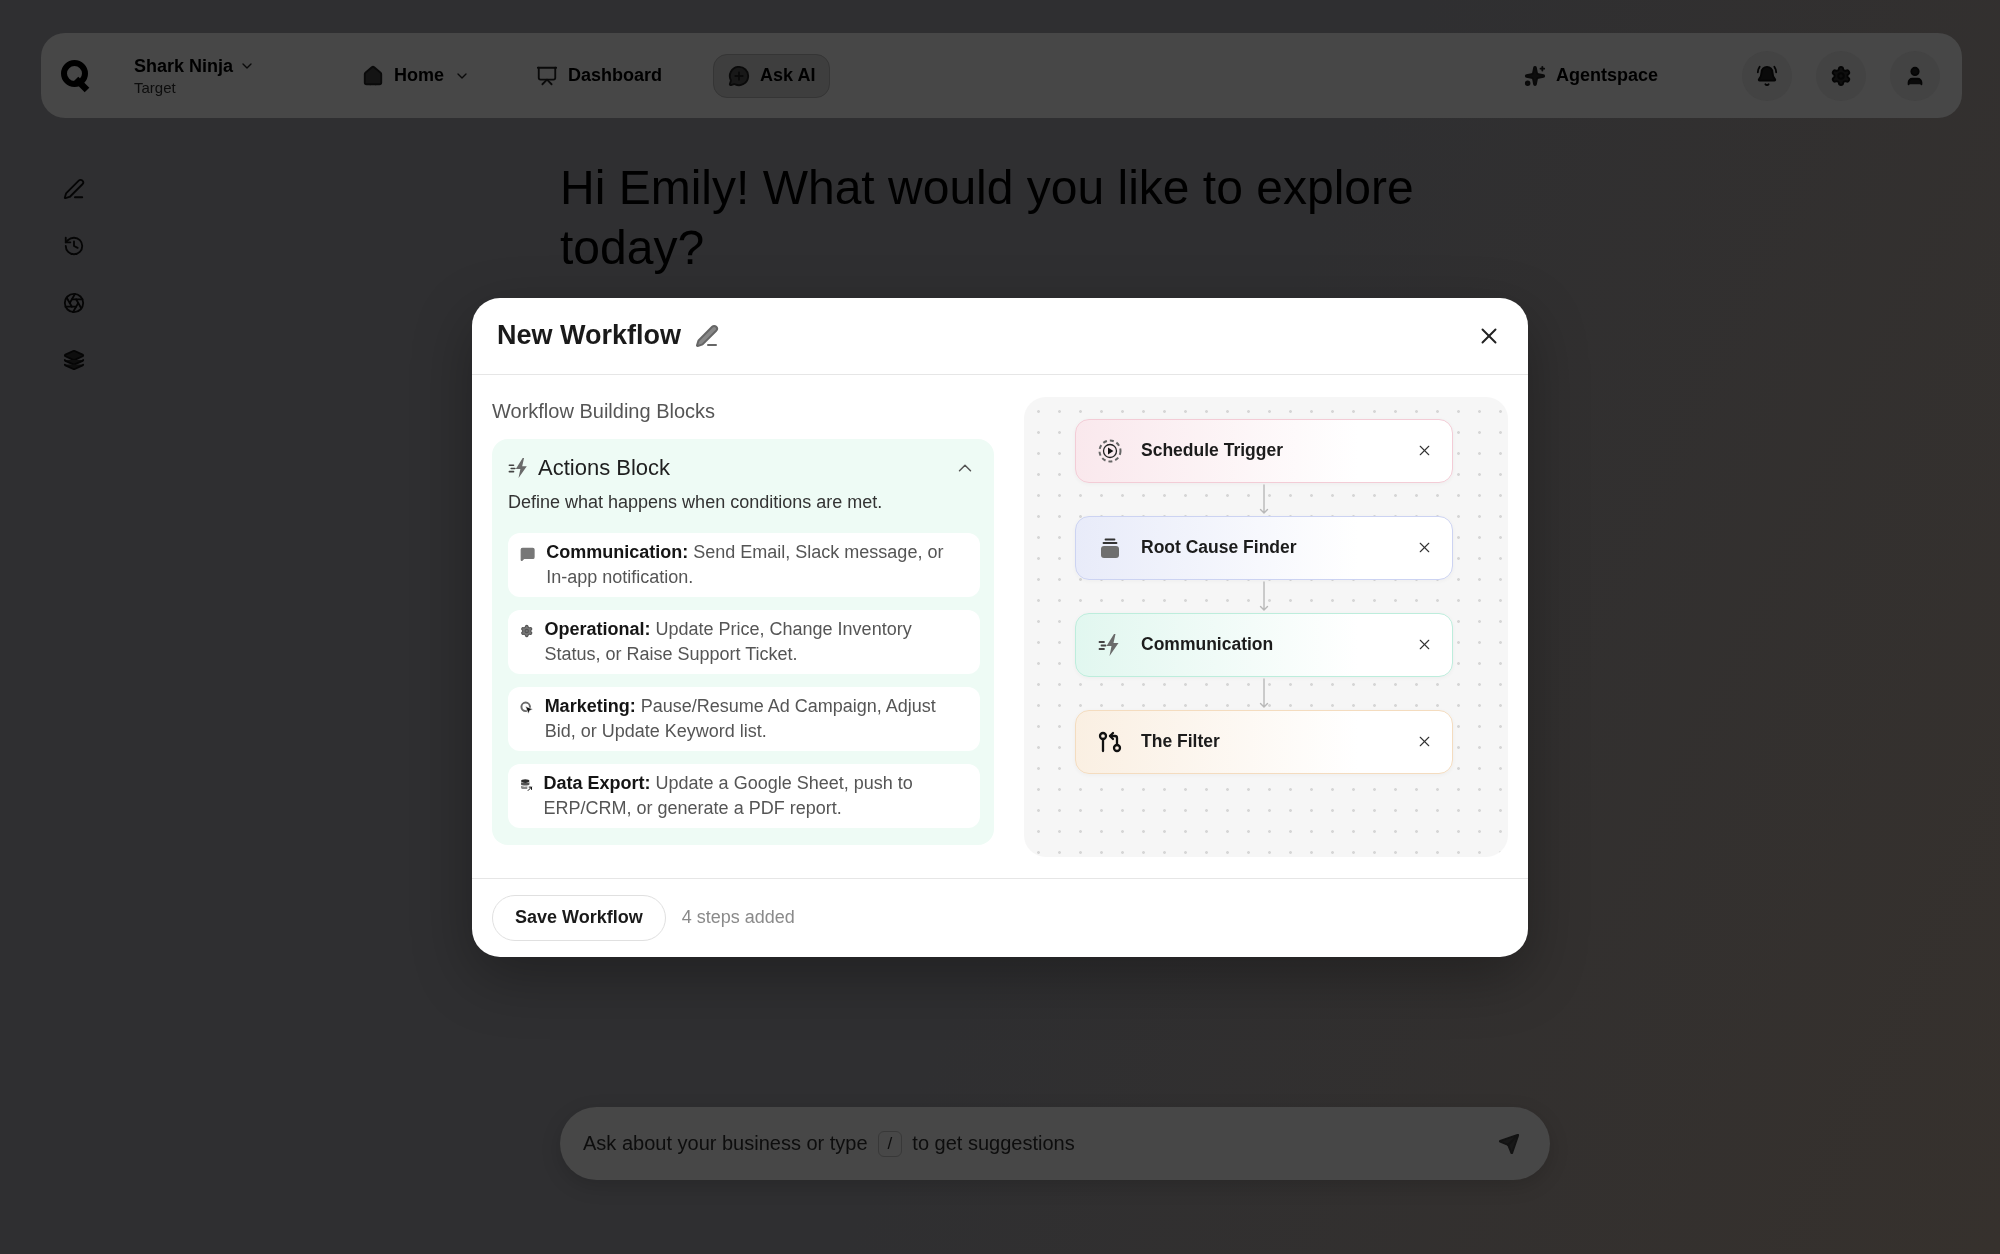 Image resolution: width=2000 pixels, height=1254 pixels. Describe the element at coordinates (1841, 75) in the screenshot. I see `settings-icon` at that location.